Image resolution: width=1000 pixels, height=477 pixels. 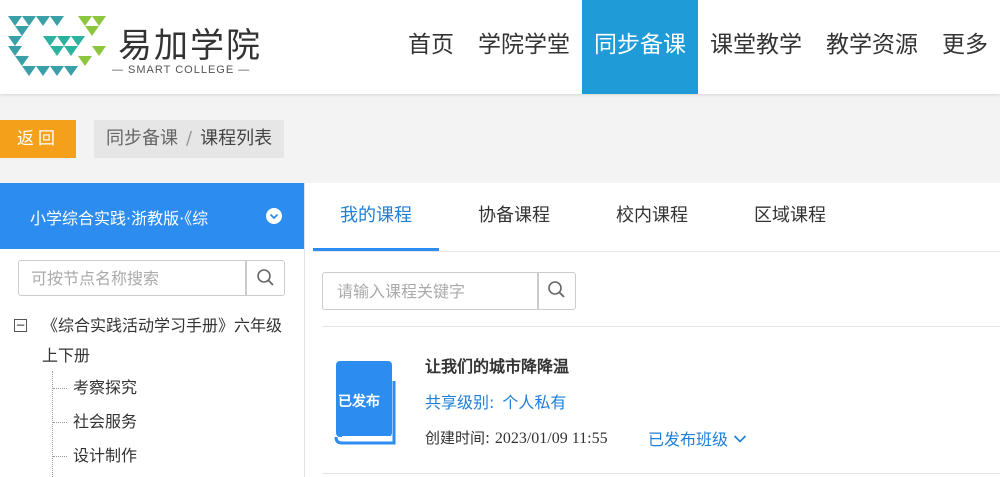 I want to click on nav-resources: 教学资源, so click(x=872, y=47).